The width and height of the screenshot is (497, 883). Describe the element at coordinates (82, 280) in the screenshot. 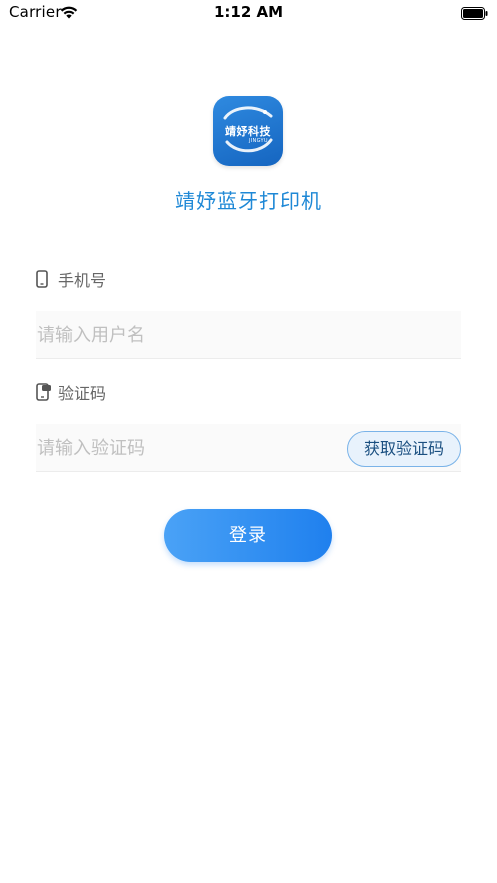

I see `phone-label-text: 手机号` at that location.